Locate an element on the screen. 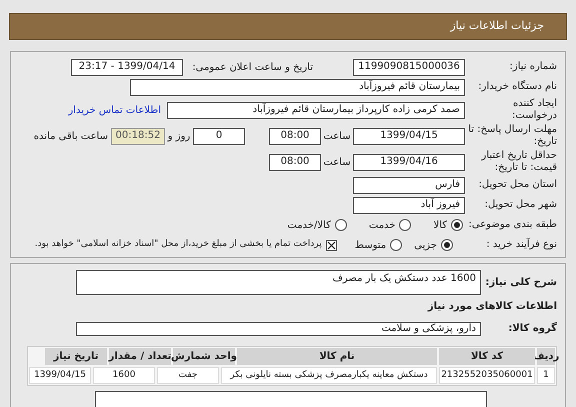 Image resolution: width=576 pixels, height=407 pixels. table-cell: جفت is located at coordinates (188, 375).